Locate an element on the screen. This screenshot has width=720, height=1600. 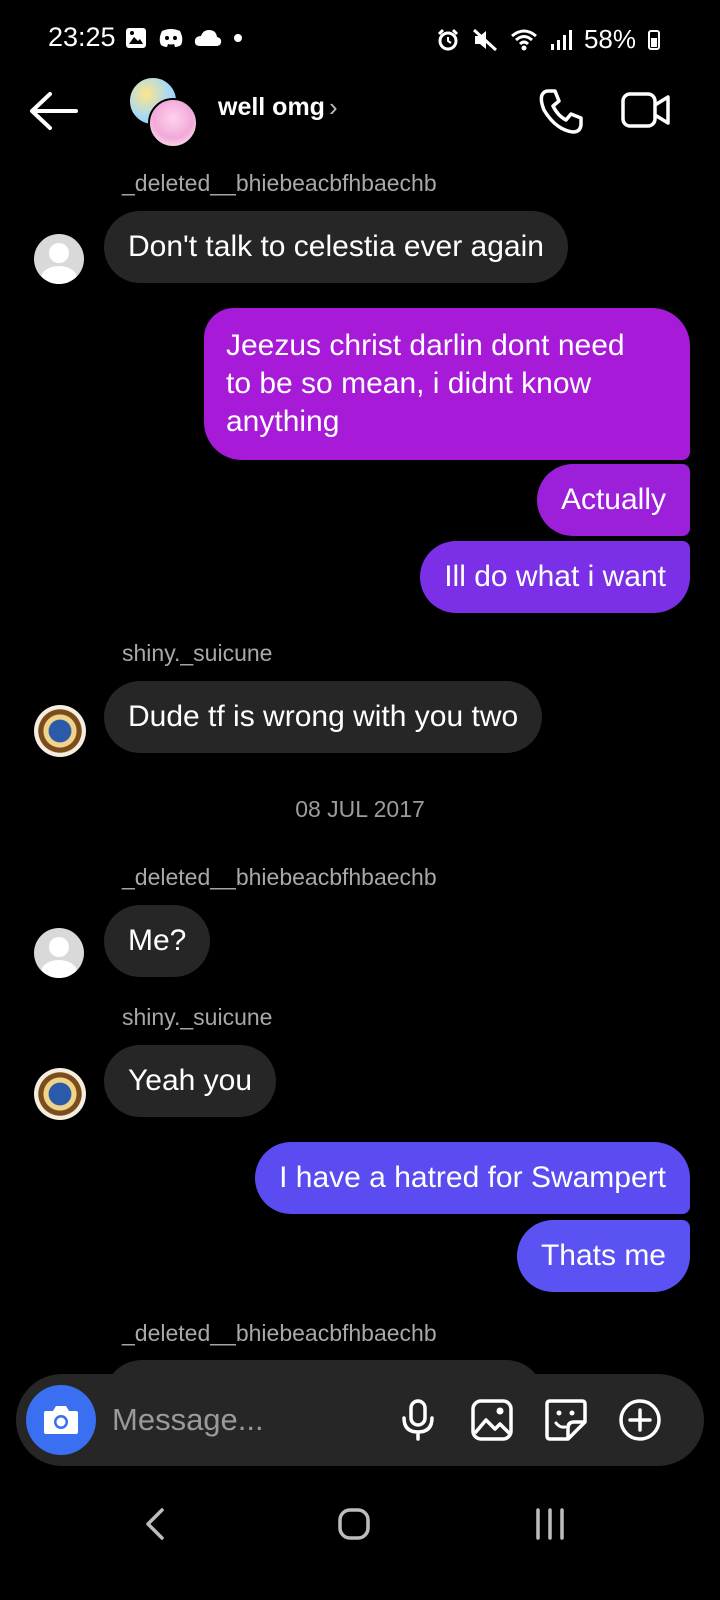
phone-call-icon is located at coordinates (561, 111).